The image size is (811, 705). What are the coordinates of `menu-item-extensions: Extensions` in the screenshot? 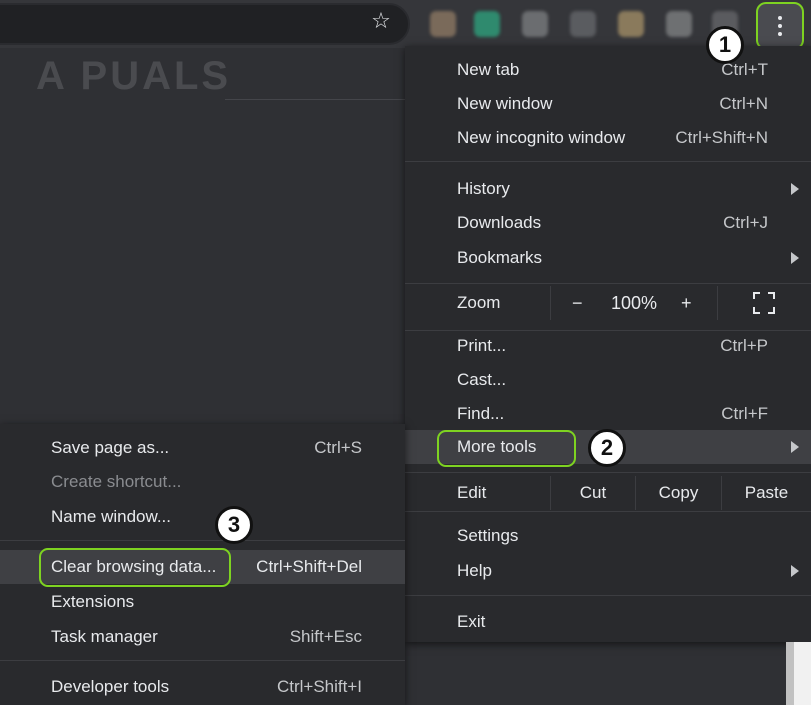 It's located at (202, 602).